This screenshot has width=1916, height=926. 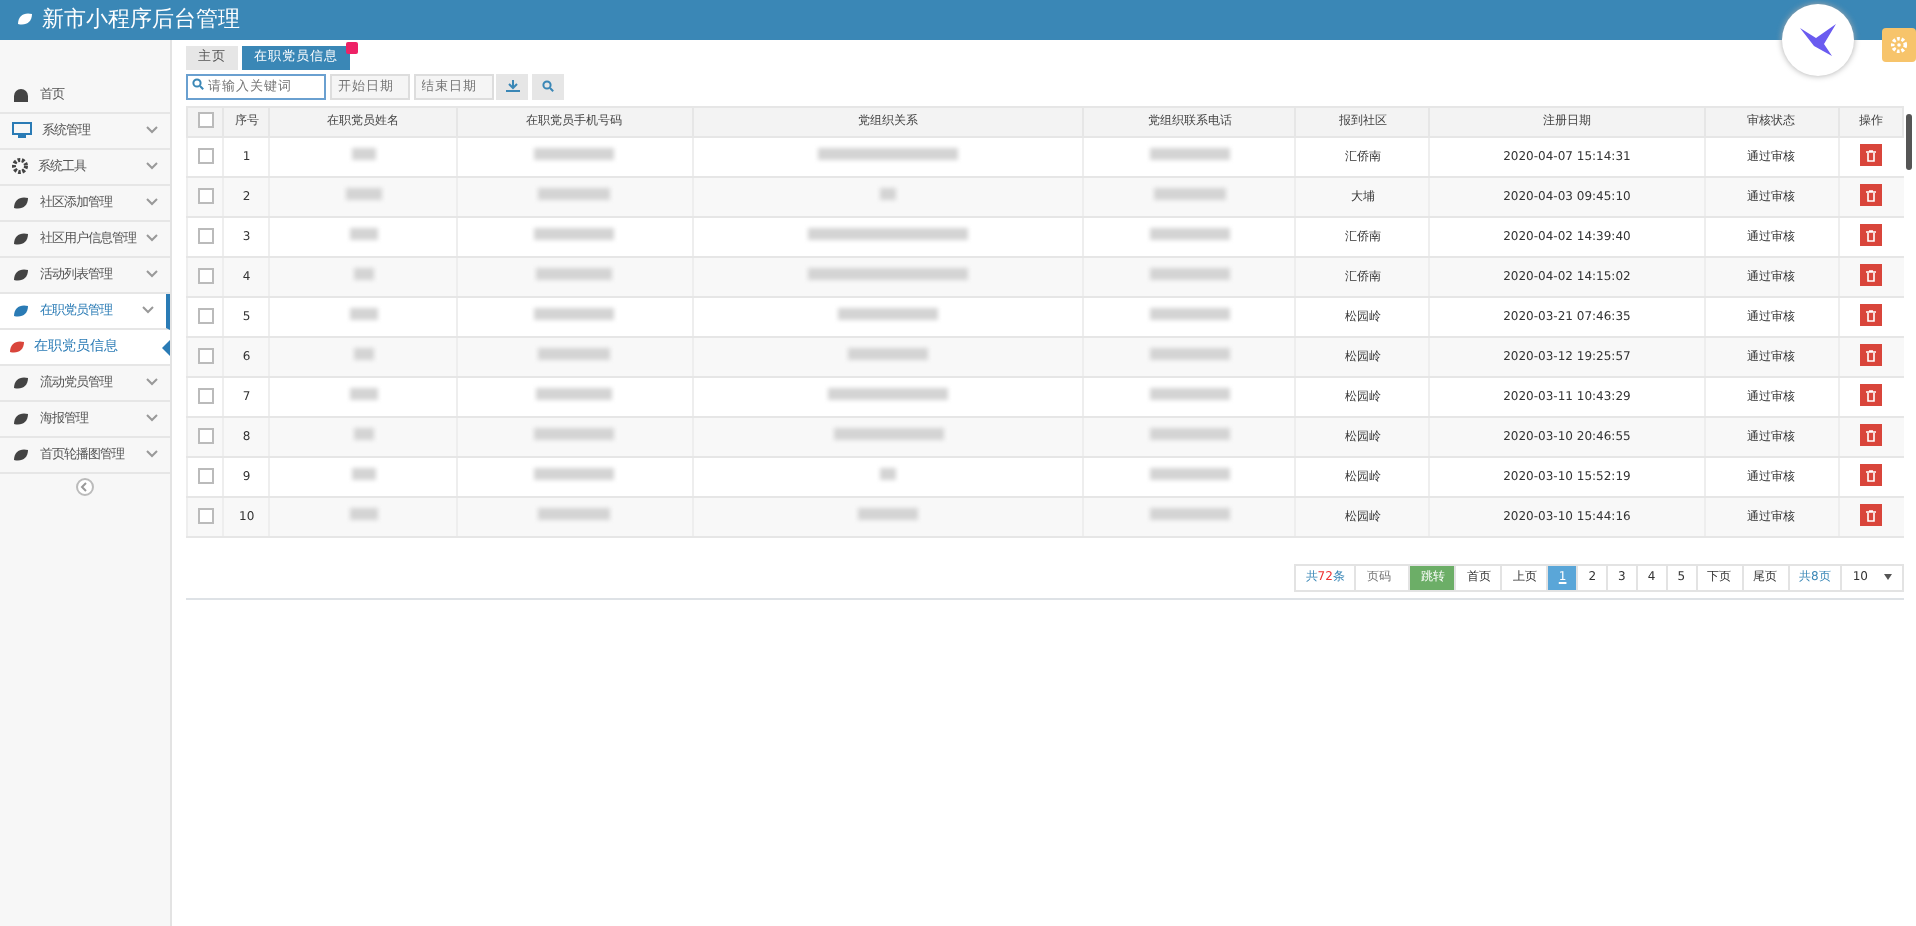 I want to click on dashboard-icon, so click(x=21, y=95).